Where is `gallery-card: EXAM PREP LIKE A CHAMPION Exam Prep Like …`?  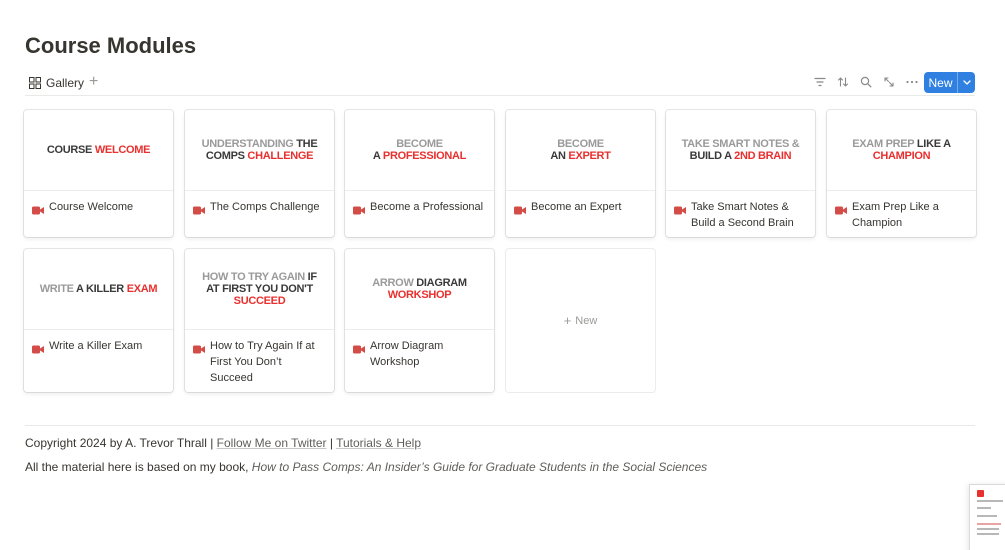 gallery-card: EXAM PREP LIKE A CHAMPION Exam Prep Like … is located at coordinates (901, 173).